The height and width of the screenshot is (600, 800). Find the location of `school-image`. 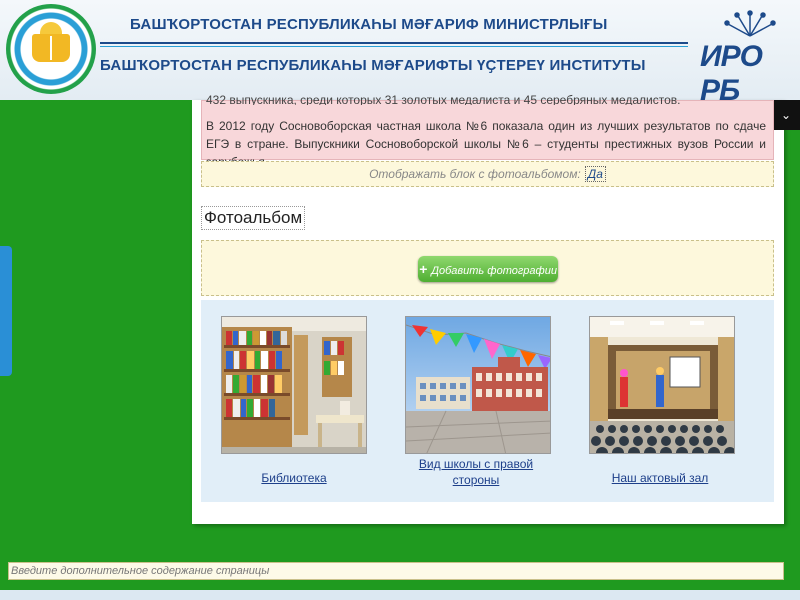

school-image is located at coordinates (478, 385).